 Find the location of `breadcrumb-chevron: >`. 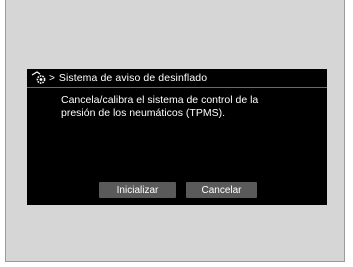

breadcrumb-chevron: > is located at coordinates (52, 78).